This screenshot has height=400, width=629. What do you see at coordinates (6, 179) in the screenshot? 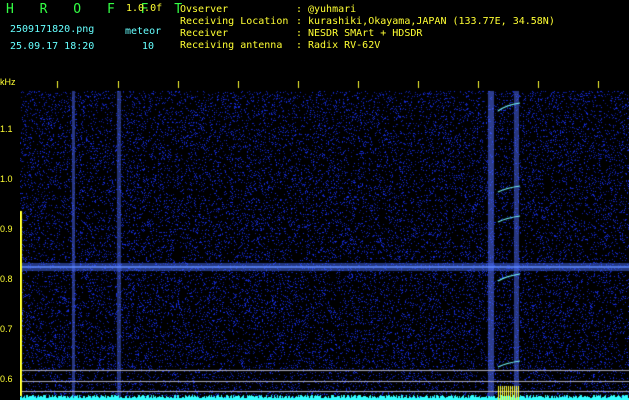
I see `freq-tick-label: 1.0` at bounding box center [6, 179].